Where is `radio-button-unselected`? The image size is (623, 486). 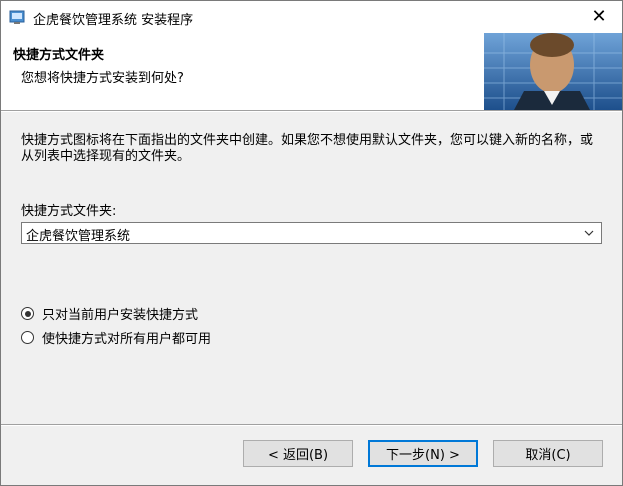
radio-button-unselected is located at coordinates (27, 337).